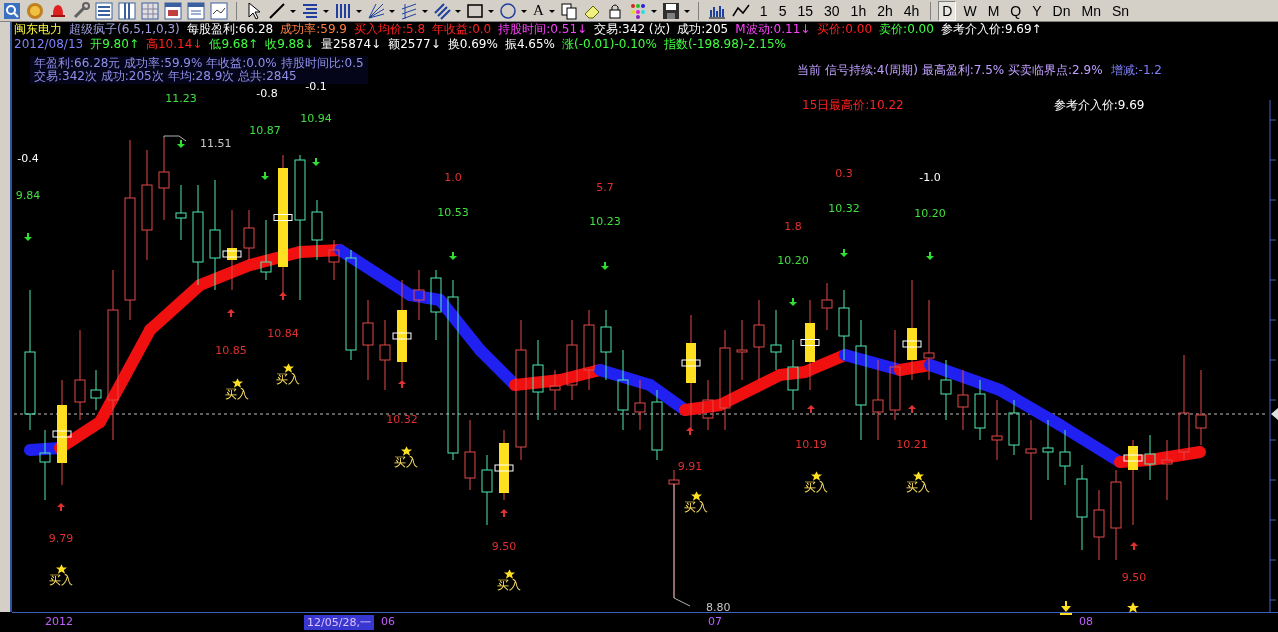 This screenshot has height=632, width=1278. Describe the element at coordinates (605, 221) in the screenshot. I see `price-label: 10.23` at that location.